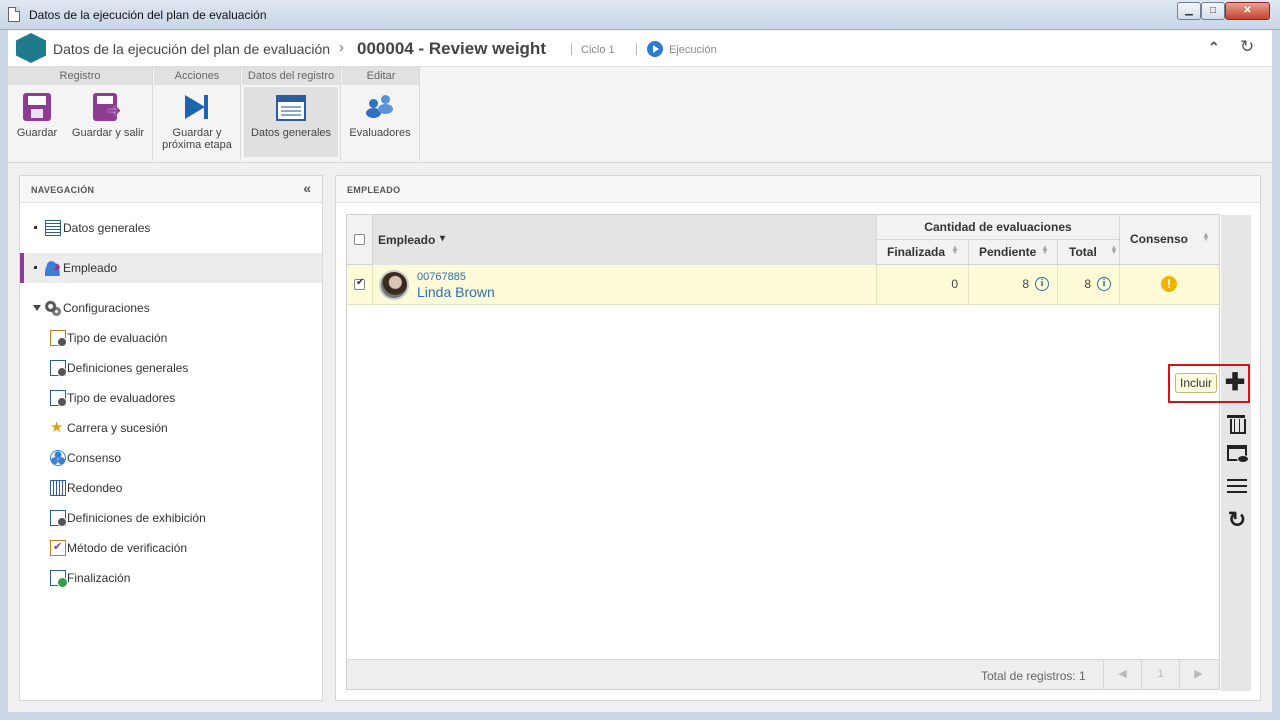  Describe the element at coordinates (1087, 284) in the screenshot. I see `total-count: 8` at that location.